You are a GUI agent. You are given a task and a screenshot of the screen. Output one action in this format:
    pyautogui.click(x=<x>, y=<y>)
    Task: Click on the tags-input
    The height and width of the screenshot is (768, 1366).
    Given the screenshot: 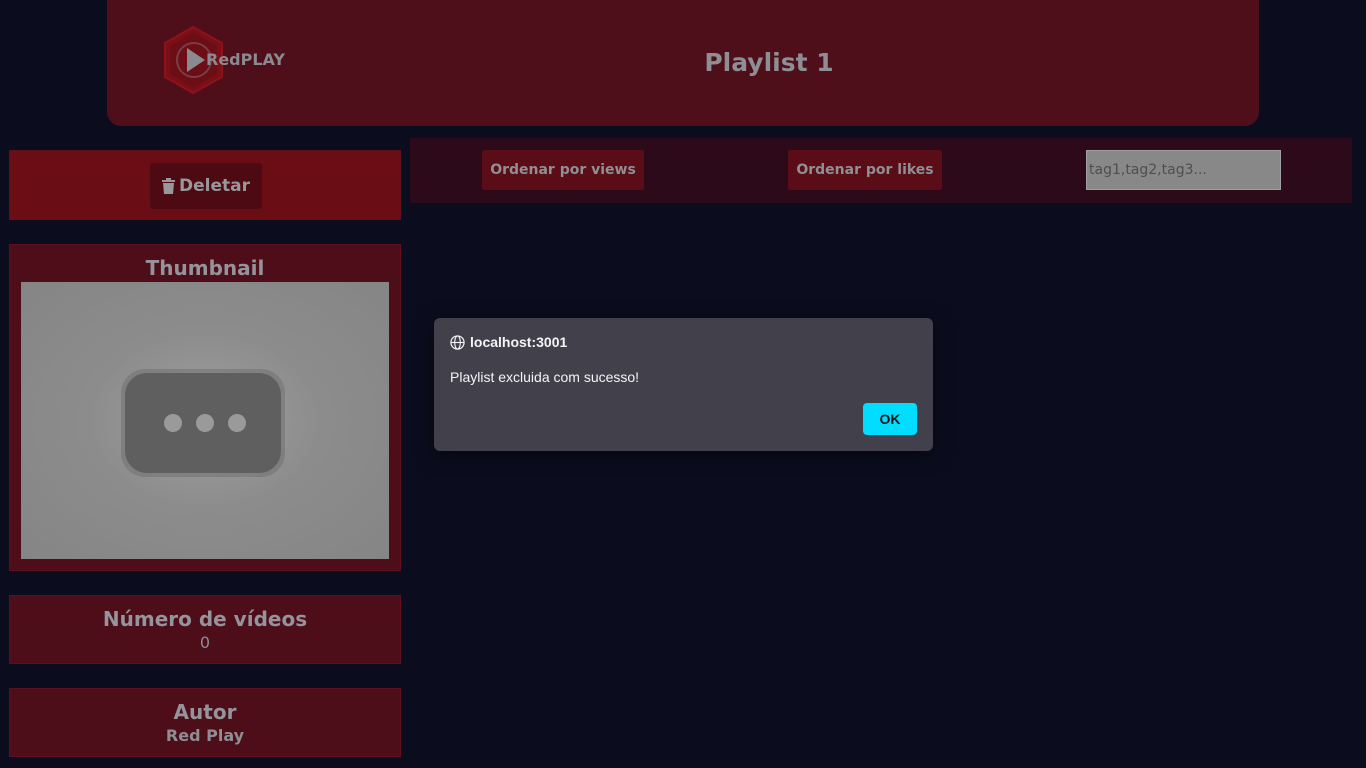 What is the action you would take?
    pyautogui.click(x=1183, y=170)
    